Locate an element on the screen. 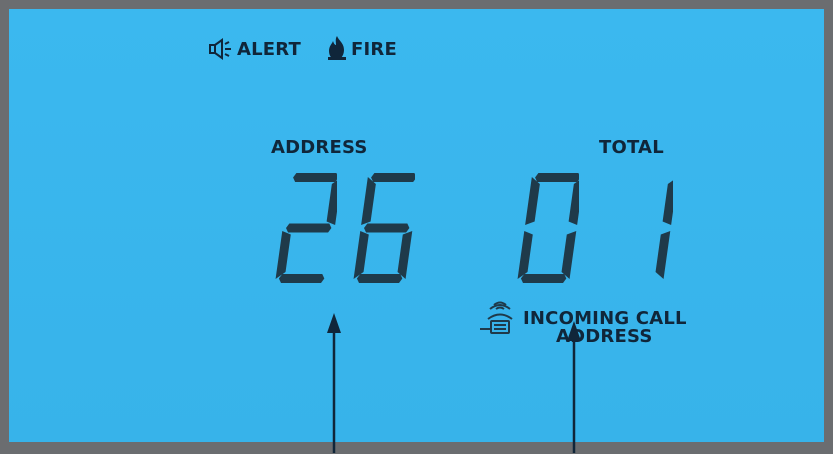 The height and width of the screenshot is (454, 833). address-label: ADDRESS is located at coordinates (319, 147).